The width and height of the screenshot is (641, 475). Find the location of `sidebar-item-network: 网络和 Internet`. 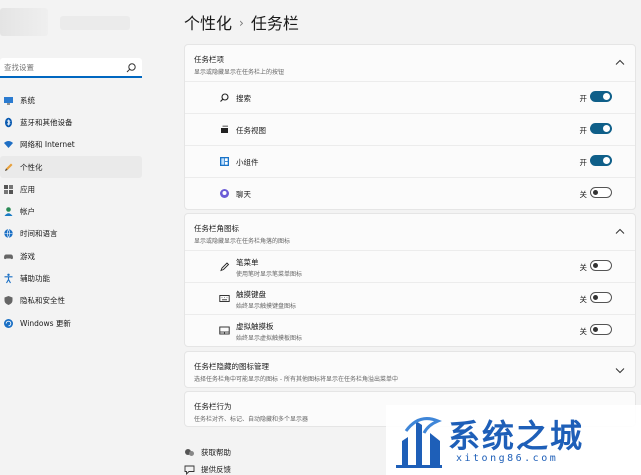

sidebar-item-network: 网络和 Internet is located at coordinates (71, 145).